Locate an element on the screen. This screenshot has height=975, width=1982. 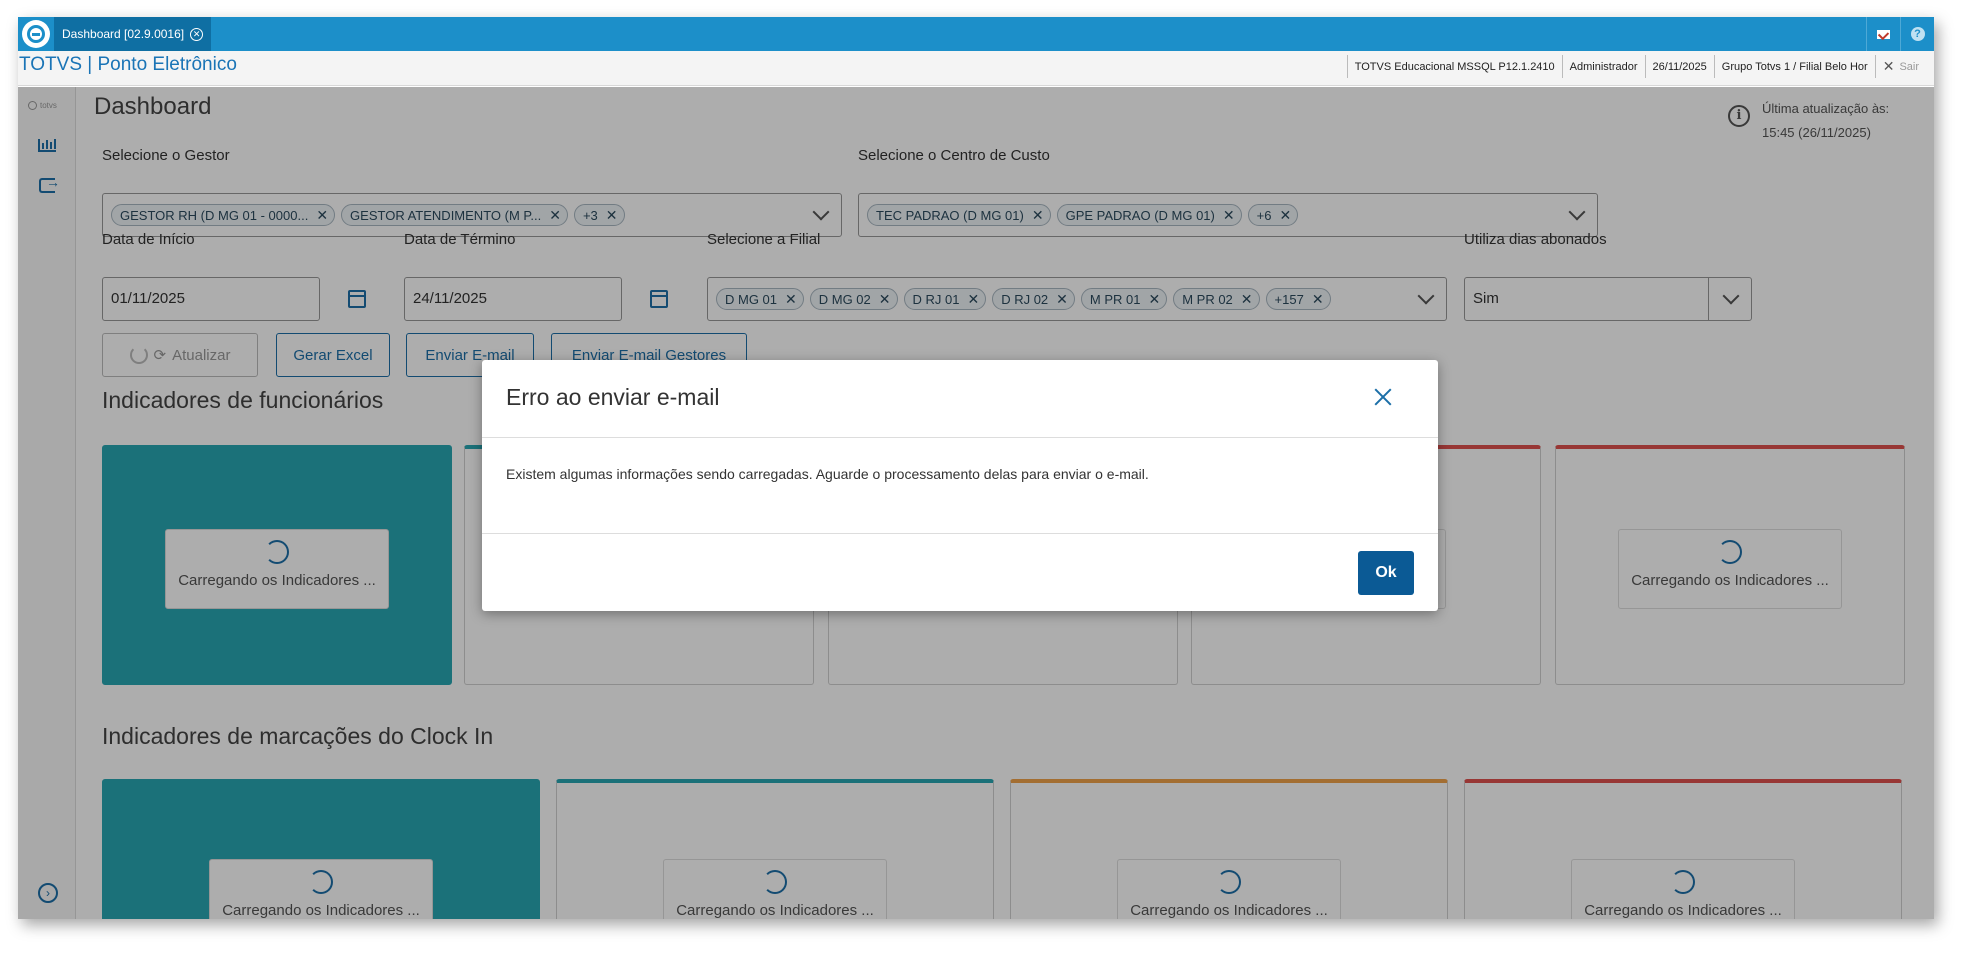
exit-label: Sair is located at coordinates (1909, 66).